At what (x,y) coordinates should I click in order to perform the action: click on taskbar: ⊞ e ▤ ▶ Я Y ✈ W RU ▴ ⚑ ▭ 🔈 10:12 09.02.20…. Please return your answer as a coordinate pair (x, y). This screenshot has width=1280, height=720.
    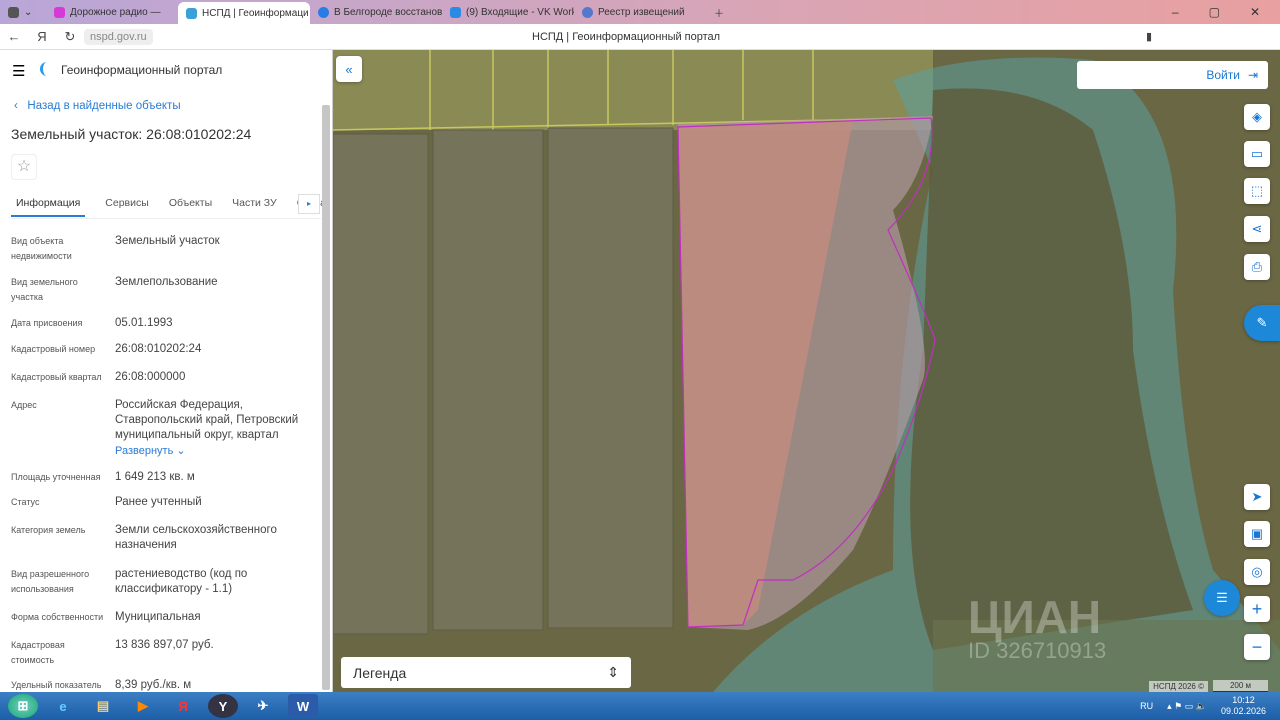
    Looking at the image, I should click on (640, 706).